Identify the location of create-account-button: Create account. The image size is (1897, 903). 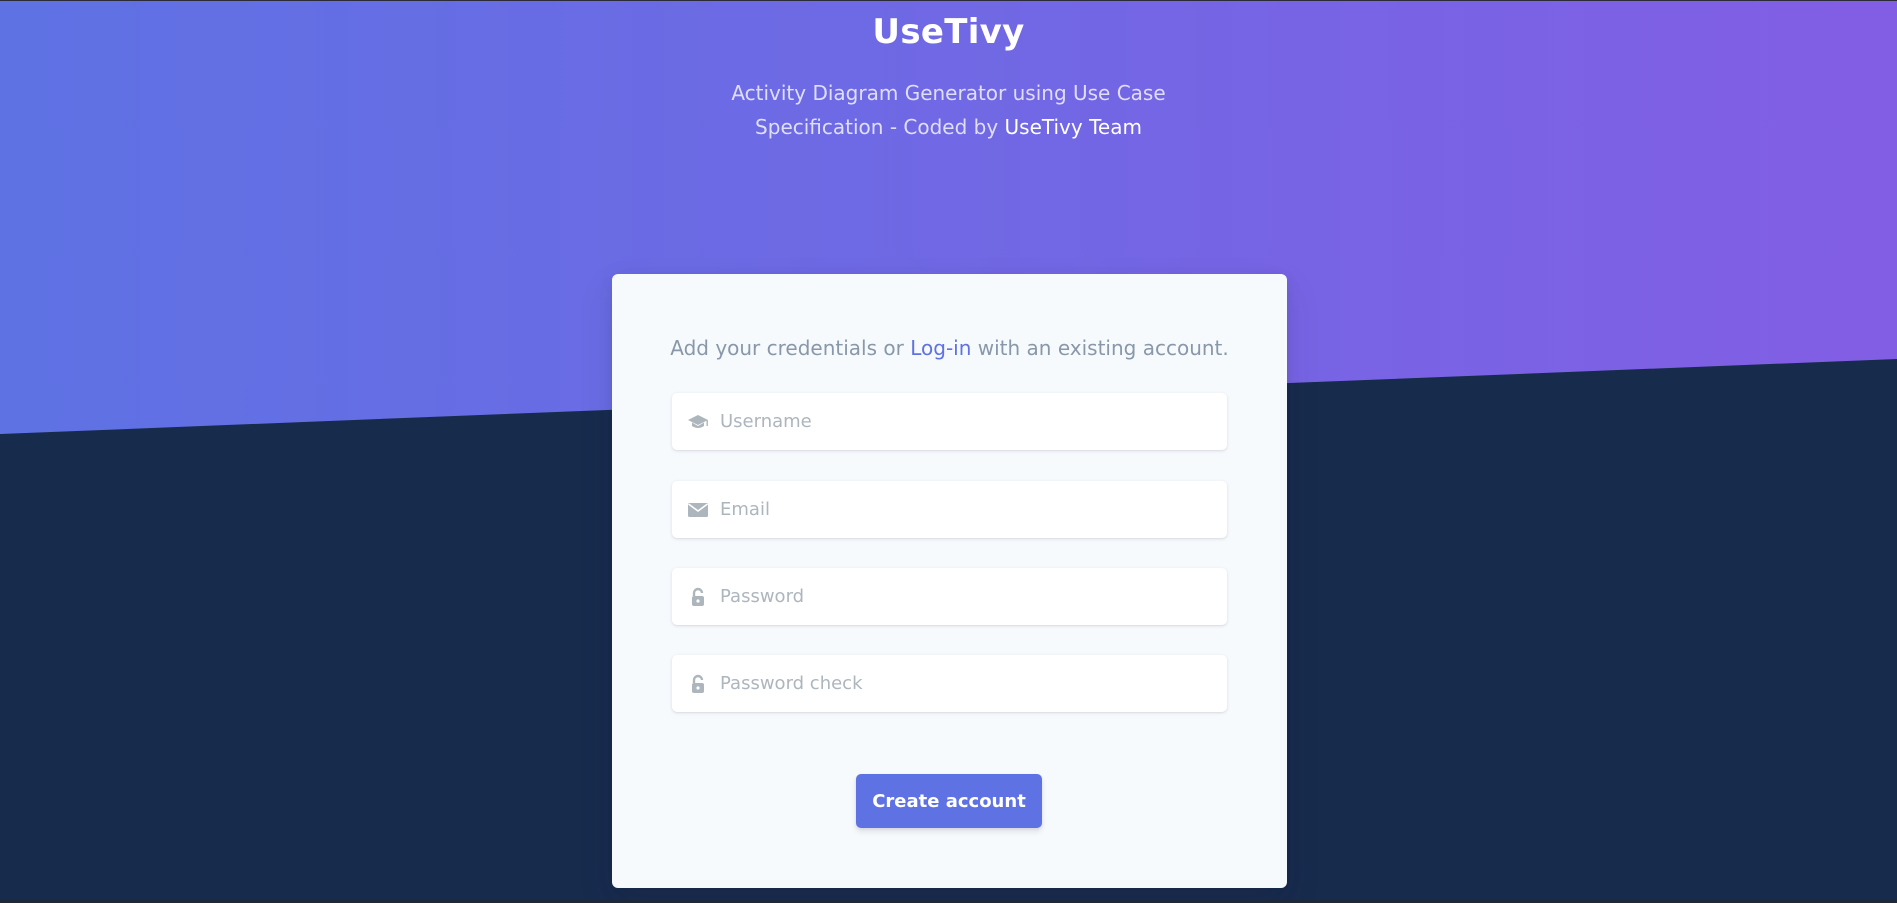
(949, 801).